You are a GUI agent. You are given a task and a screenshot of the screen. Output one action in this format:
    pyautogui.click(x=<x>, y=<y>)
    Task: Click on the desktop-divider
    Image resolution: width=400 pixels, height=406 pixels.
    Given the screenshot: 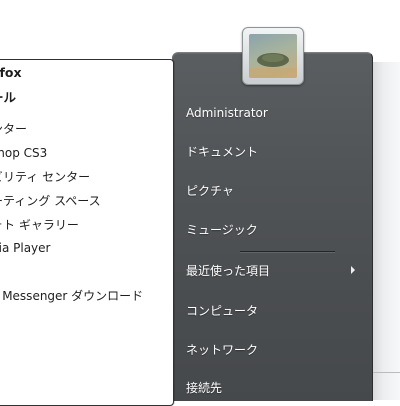 What is the action you would take?
    pyautogui.click(x=386, y=372)
    